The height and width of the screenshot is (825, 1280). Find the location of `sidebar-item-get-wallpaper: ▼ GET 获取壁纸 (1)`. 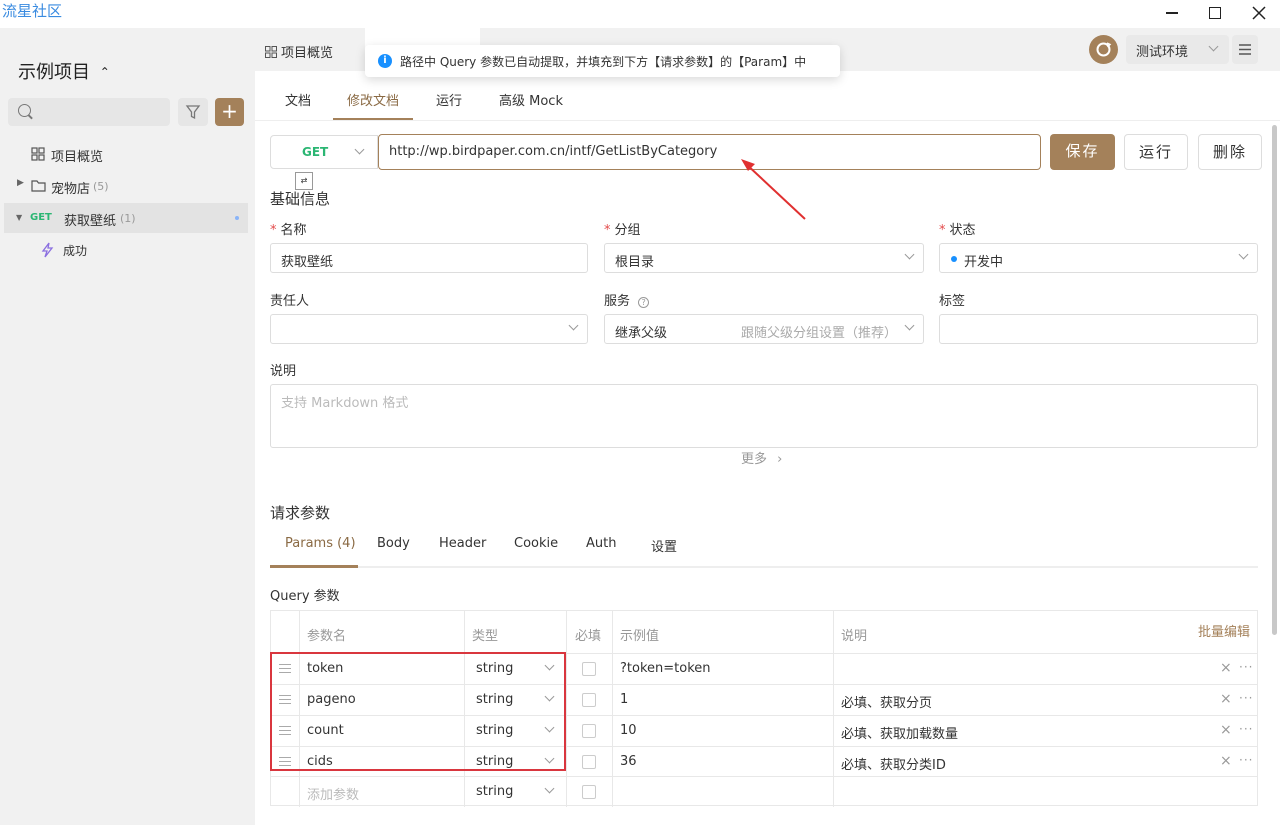

sidebar-item-get-wallpaper: ▼ GET 获取壁纸 (1) is located at coordinates (126, 218).